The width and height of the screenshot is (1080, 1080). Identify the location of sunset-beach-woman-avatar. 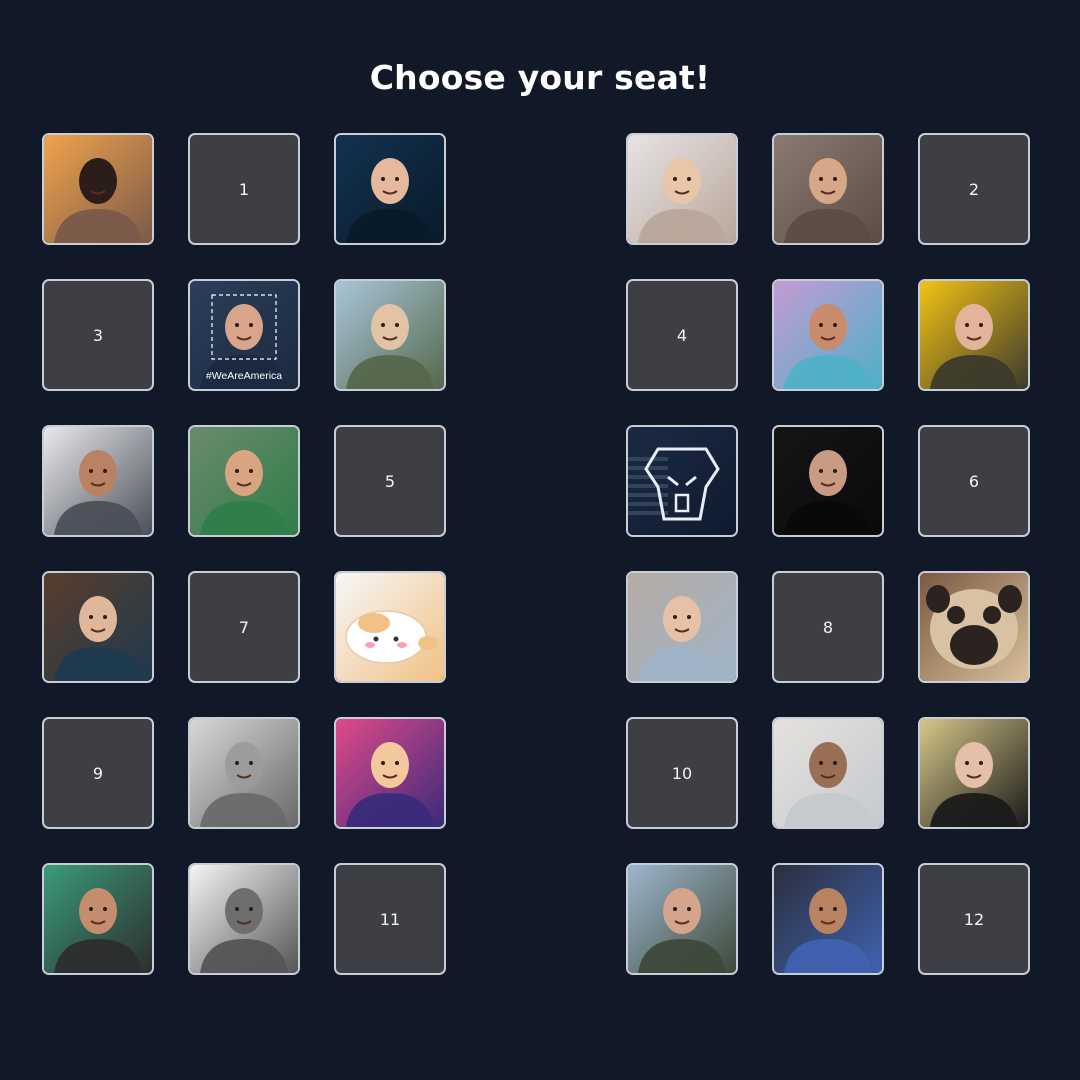
(98, 189).